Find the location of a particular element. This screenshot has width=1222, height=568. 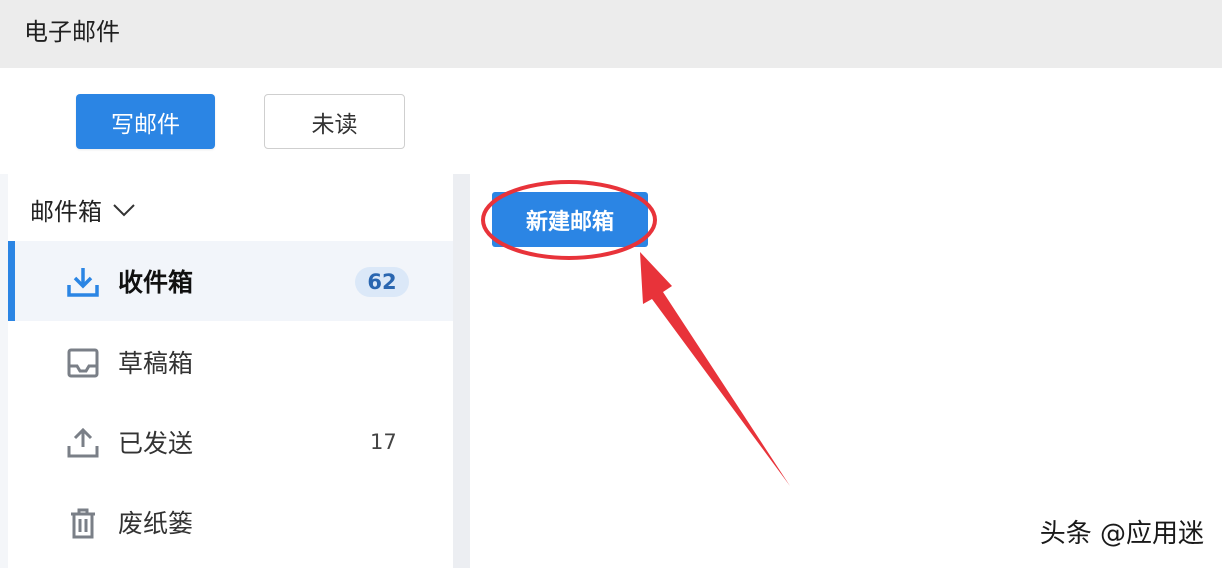

sidebar-item-inbox: 收件箱 62 is located at coordinates (230, 281).